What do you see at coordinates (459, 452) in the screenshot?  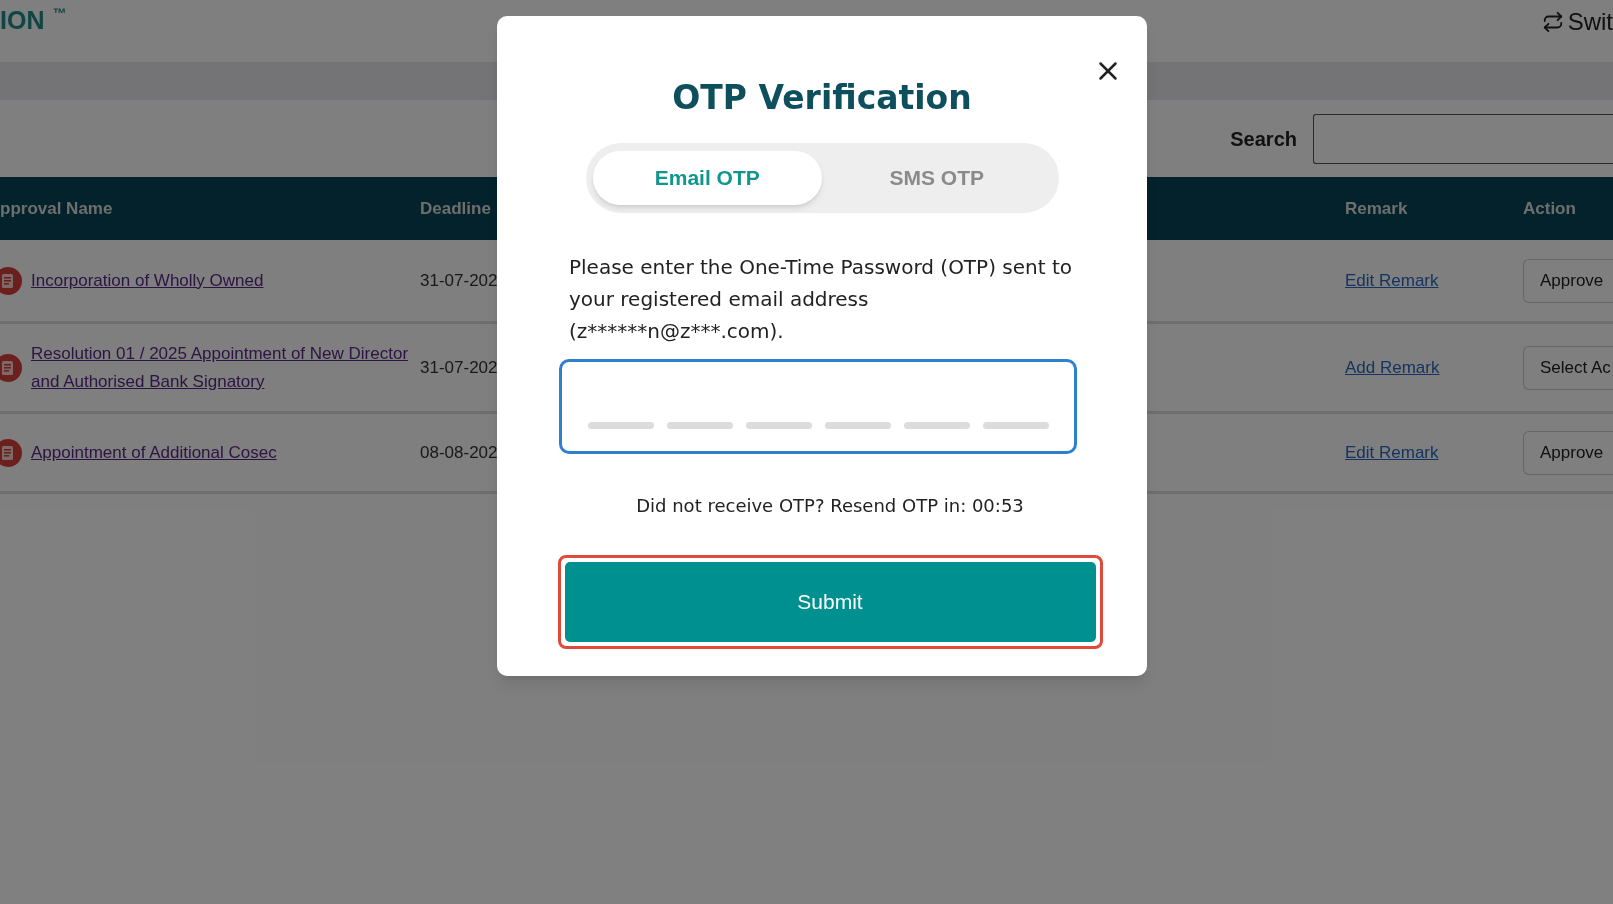 I see `deadline-cell: 08-08-202` at bounding box center [459, 452].